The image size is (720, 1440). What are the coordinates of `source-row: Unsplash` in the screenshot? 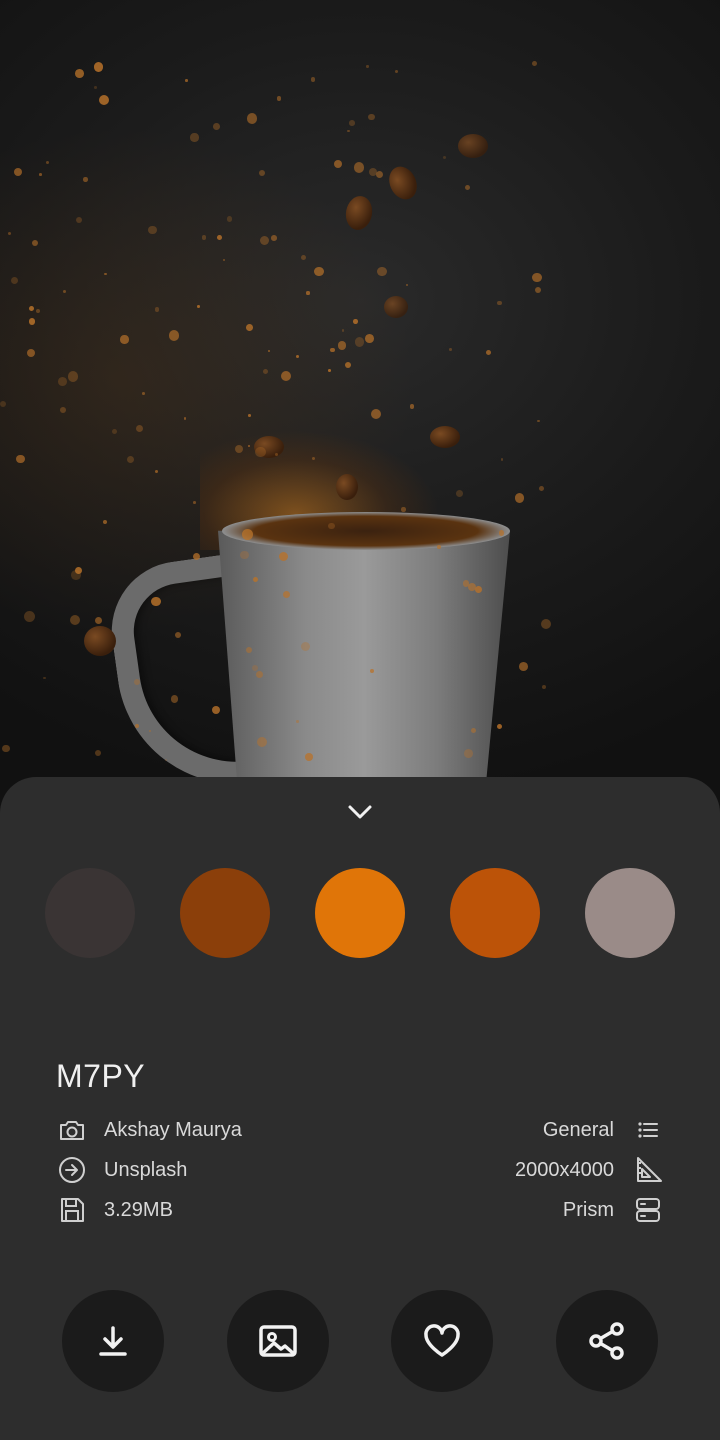 It's located at (121, 1170).